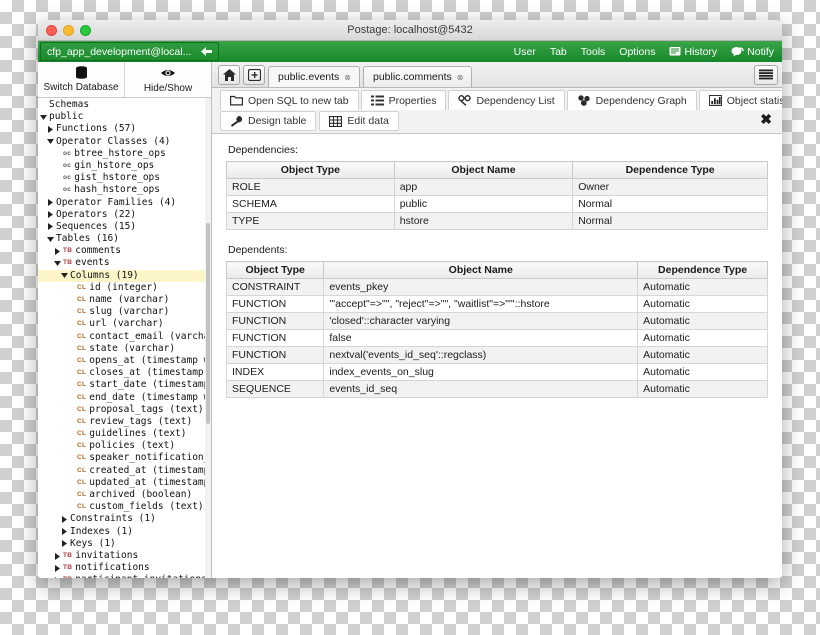 This screenshot has height=635, width=820. I want to click on menu-item-user: User, so click(525, 52).